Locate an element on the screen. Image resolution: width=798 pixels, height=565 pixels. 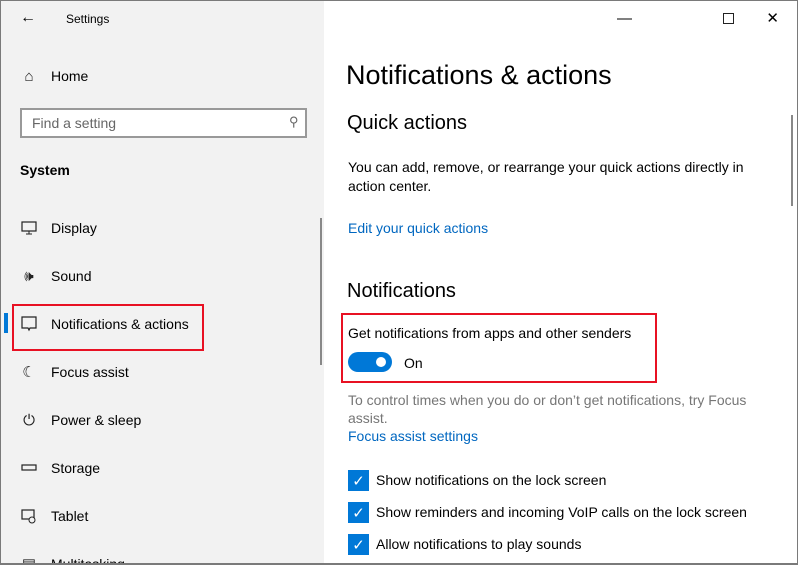
sound-icon: 🕪︎ is located at coordinates (29, 276).